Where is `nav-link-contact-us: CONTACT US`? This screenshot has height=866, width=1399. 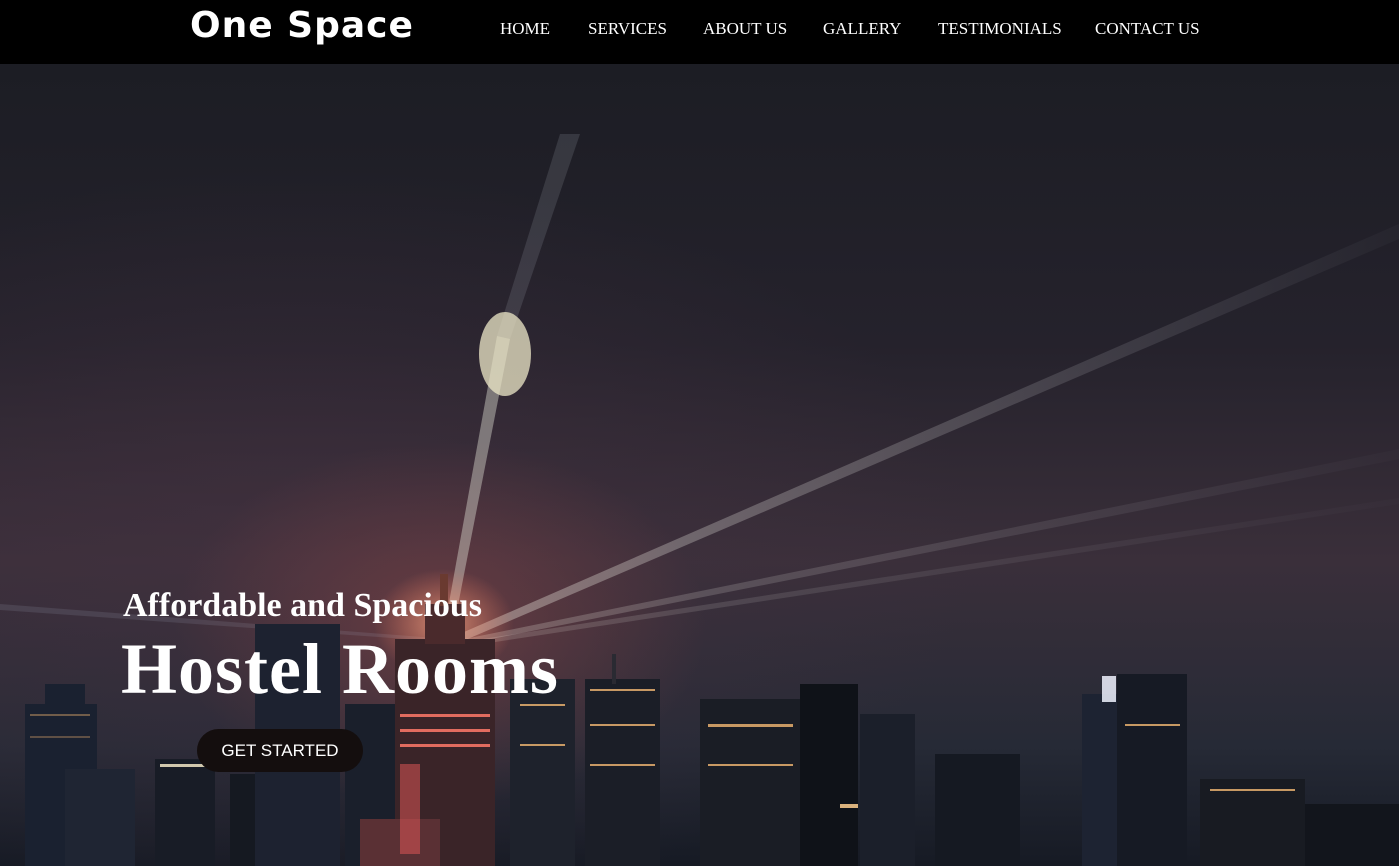
nav-link-contact-us: CONTACT US is located at coordinates (1147, 29).